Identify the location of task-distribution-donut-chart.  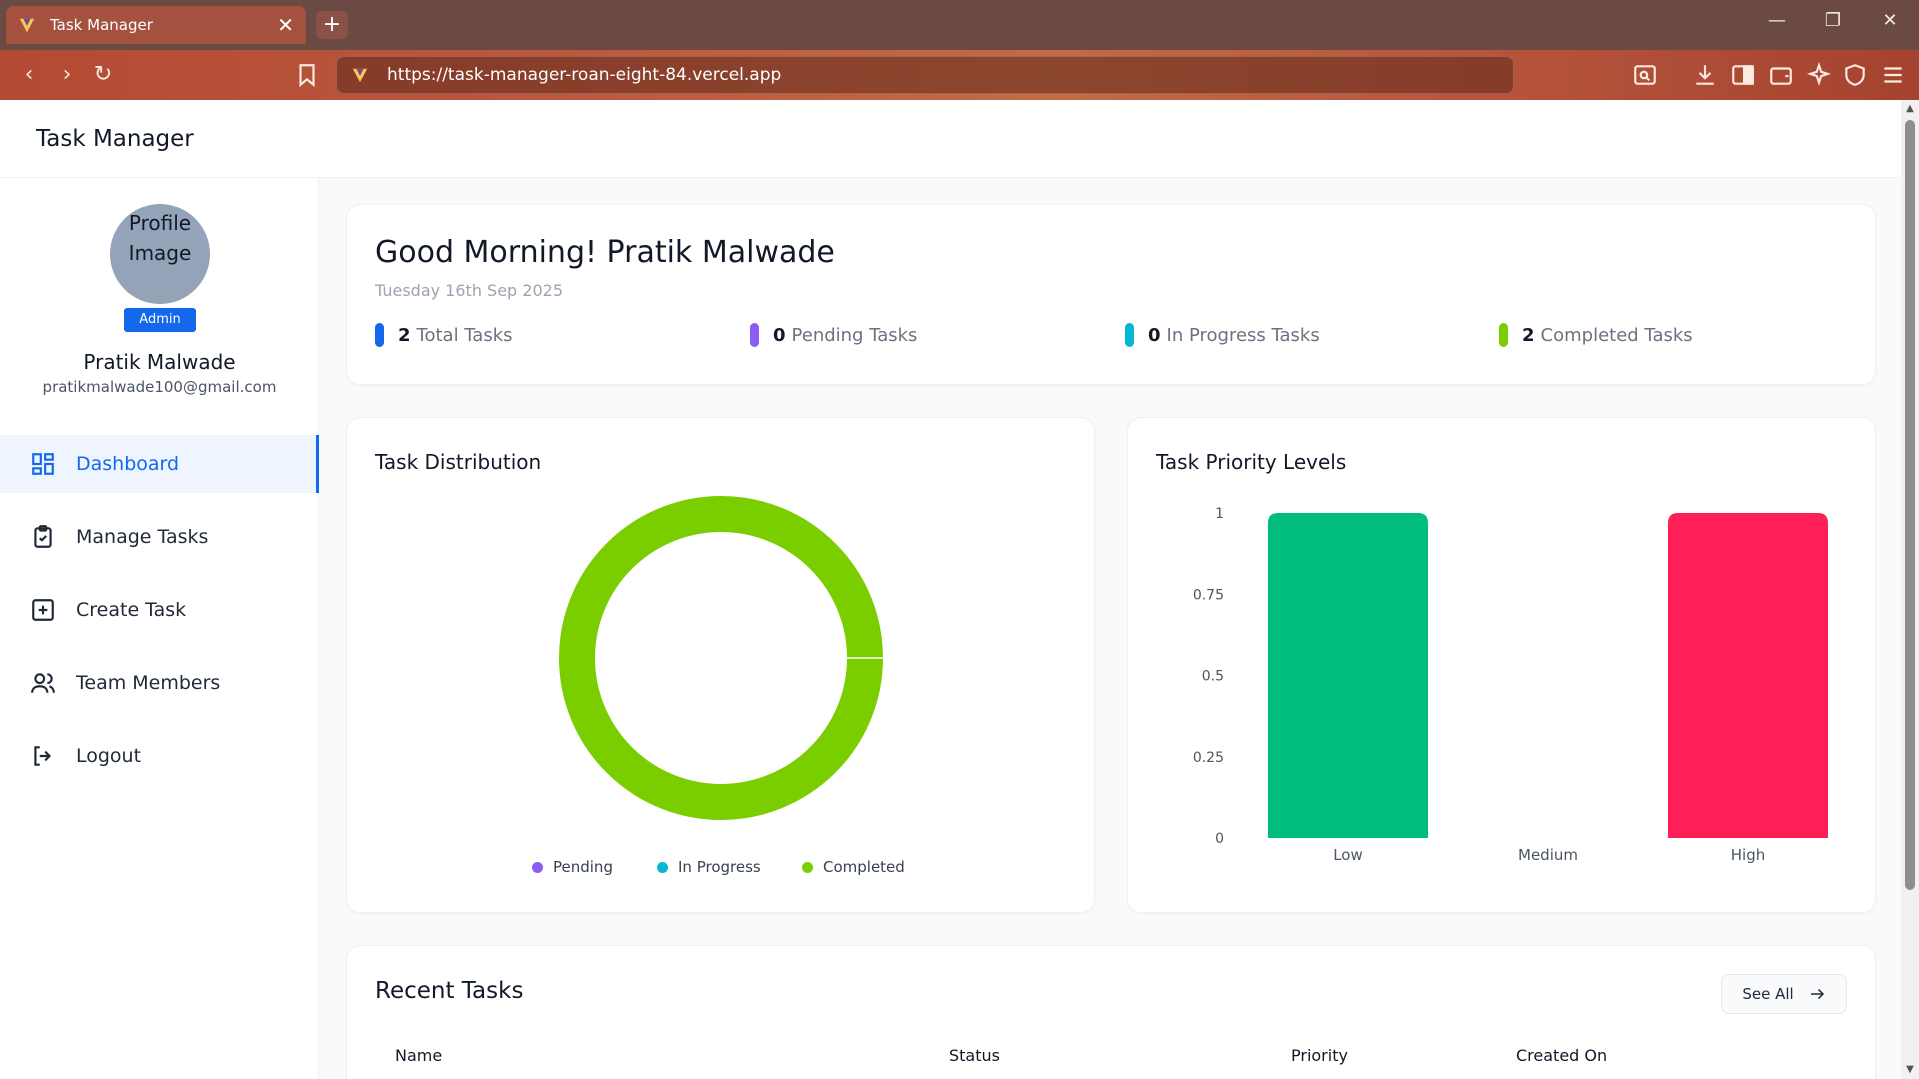
(721, 658).